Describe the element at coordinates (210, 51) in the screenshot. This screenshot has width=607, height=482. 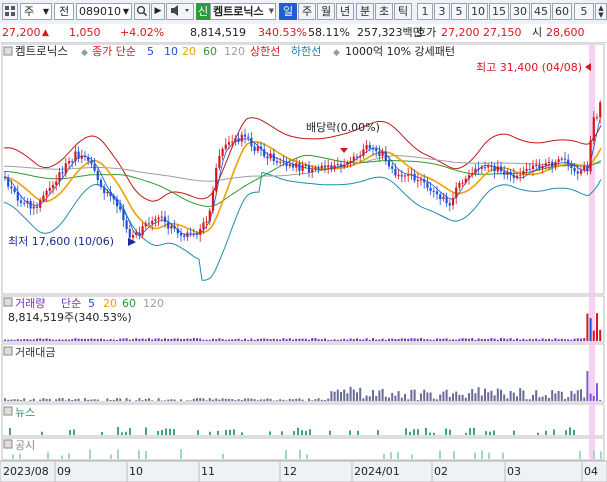
I see `legend-ma-60: 60` at that location.